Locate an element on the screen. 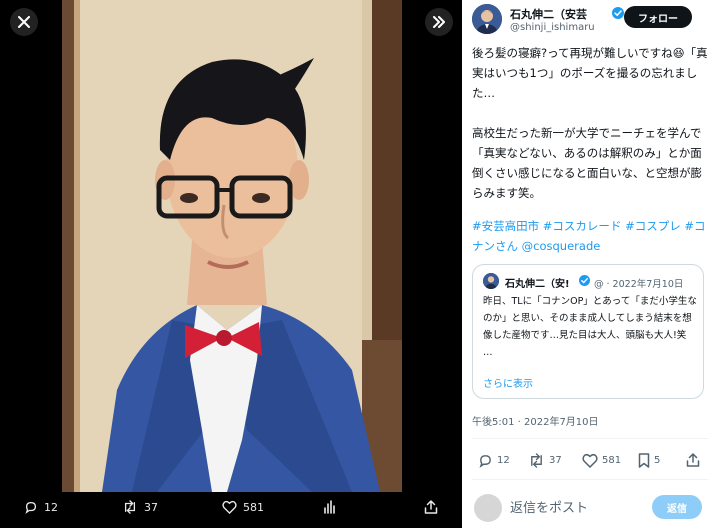  retweet-count: 37 is located at coordinates (555, 460).